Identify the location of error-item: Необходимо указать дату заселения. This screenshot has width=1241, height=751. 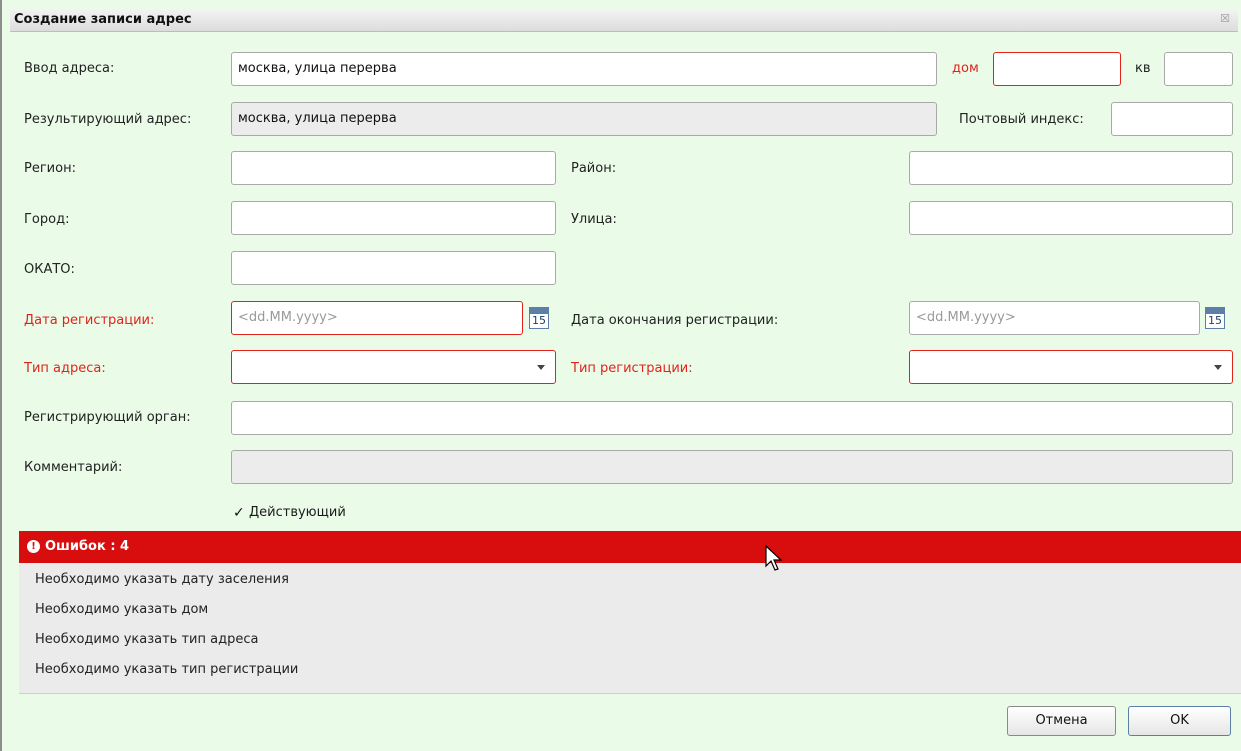
(162, 579).